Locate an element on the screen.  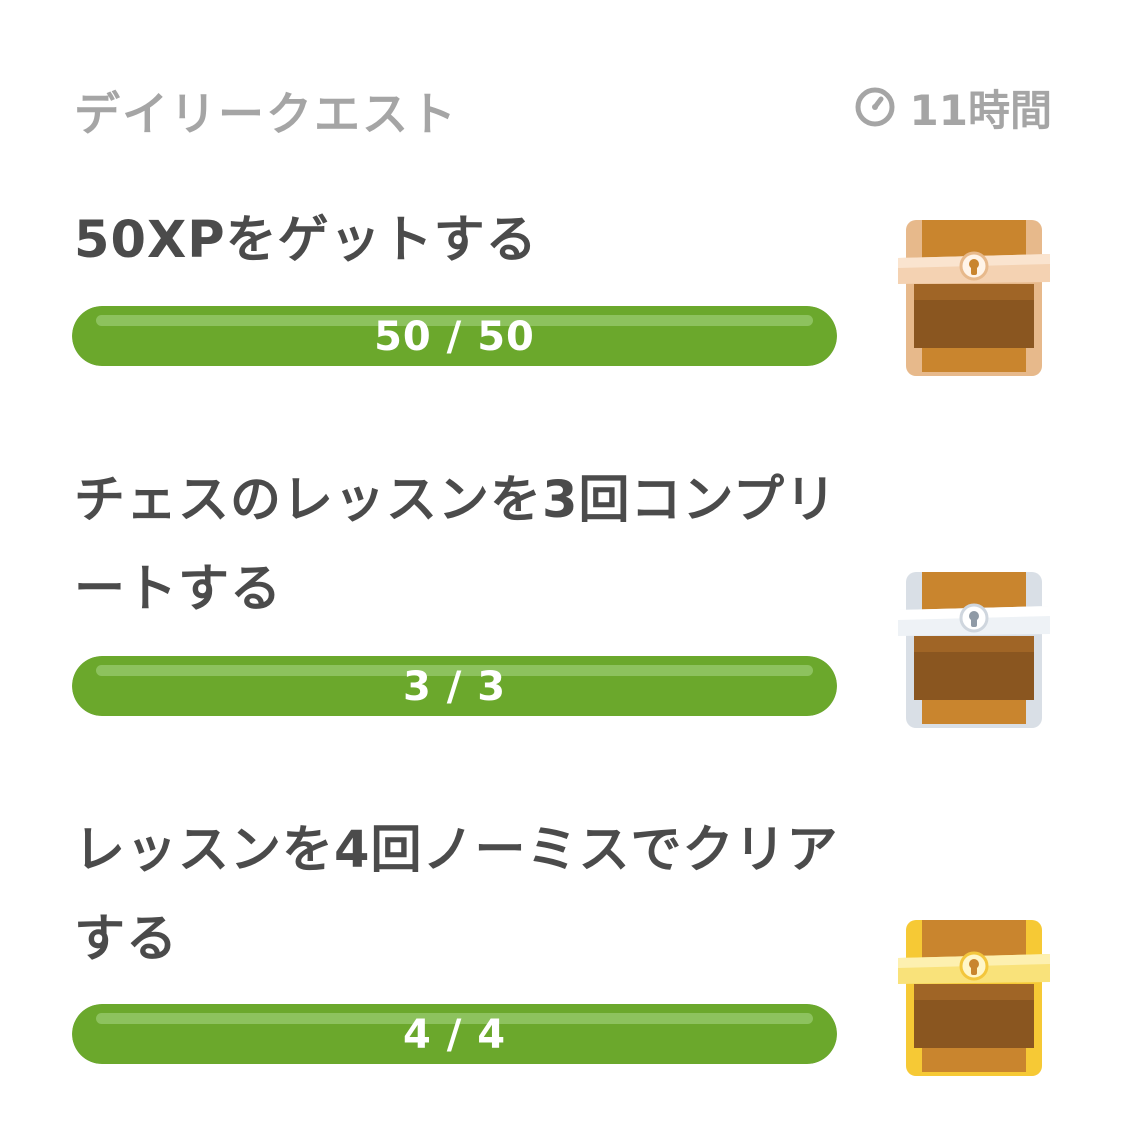
bronze-chest-icon is located at coordinates (974, 298).